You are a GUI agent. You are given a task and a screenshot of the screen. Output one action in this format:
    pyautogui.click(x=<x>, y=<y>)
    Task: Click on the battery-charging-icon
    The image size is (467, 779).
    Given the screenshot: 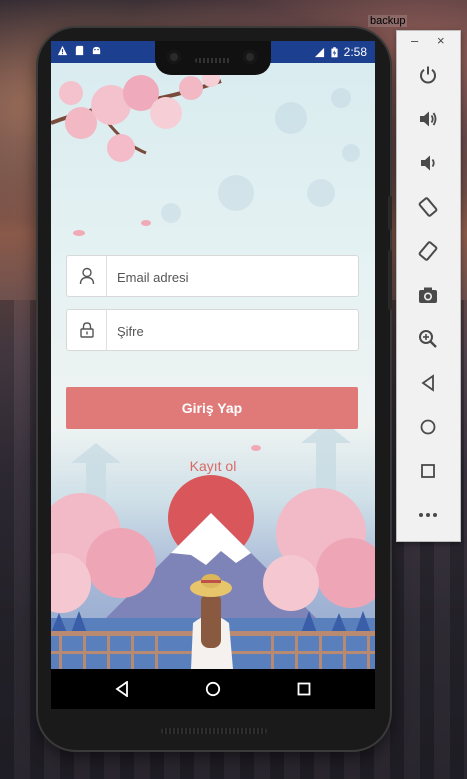 What is the action you would take?
    pyautogui.click(x=334, y=51)
    